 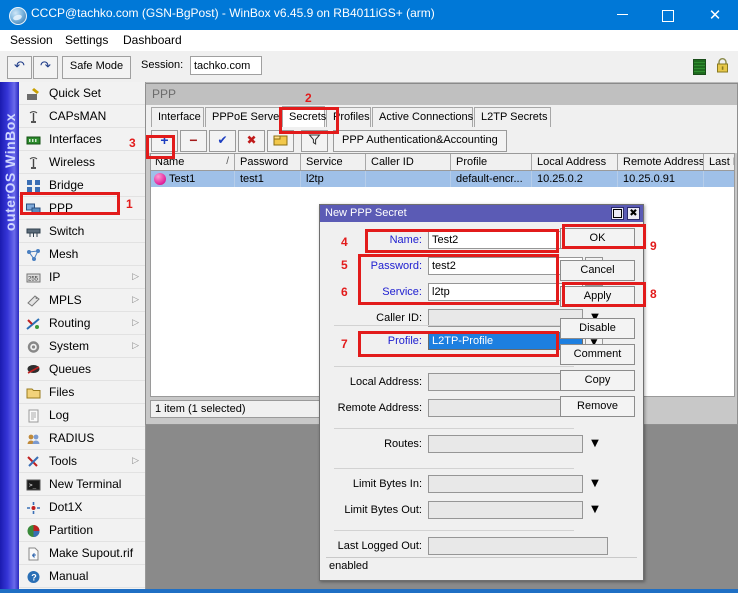 What do you see at coordinates (164, 141) in the screenshot?
I see `add-button: +` at bounding box center [164, 141].